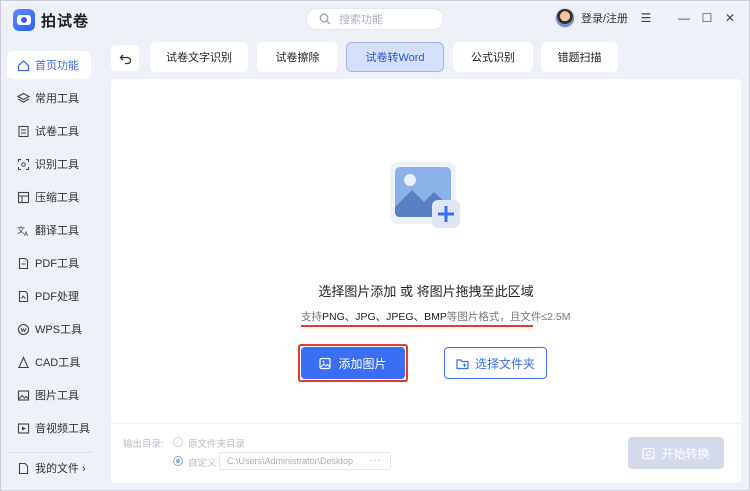  What do you see at coordinates (65, 21) in the screenshot?
I see `app-title: 拍试卷` at bounding box center [65, 21].